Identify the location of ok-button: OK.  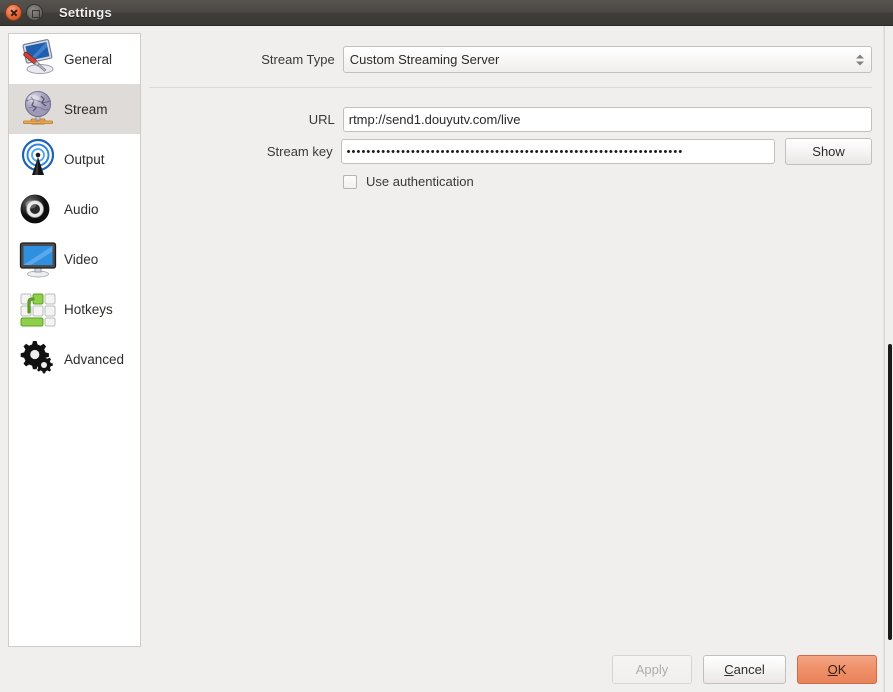
(837, 669).